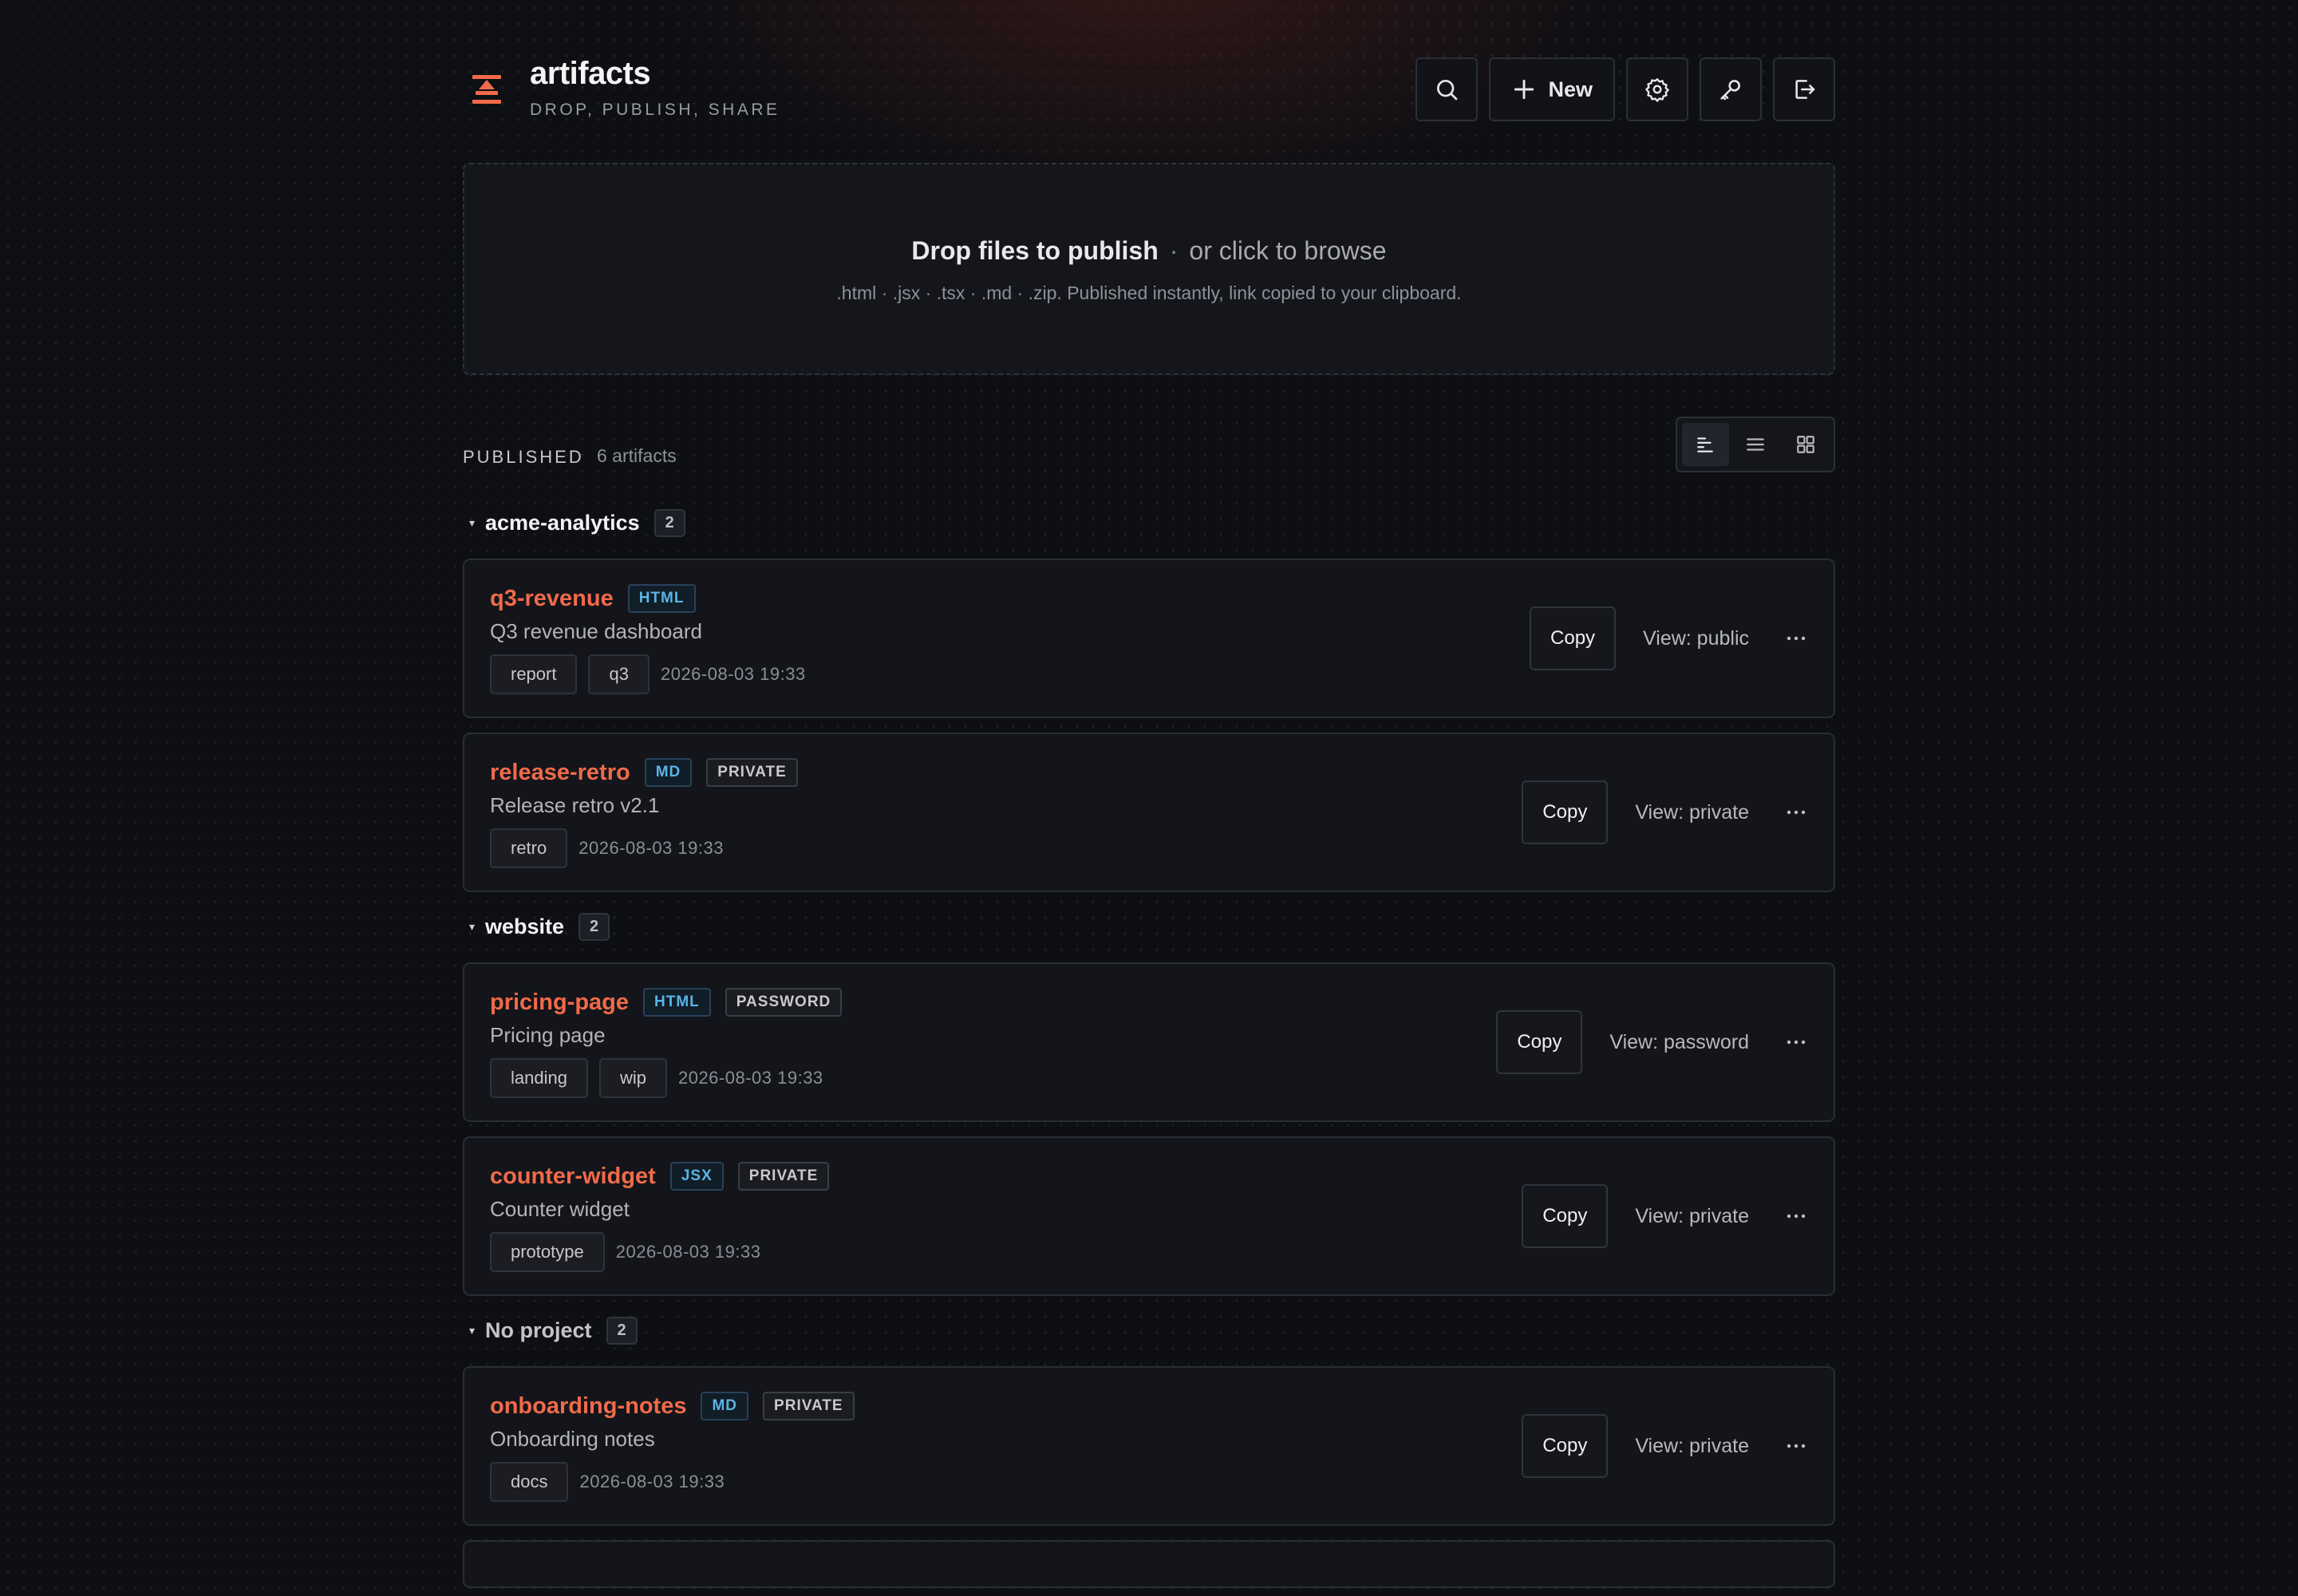 This screenshot has height=1596, width=2298. I want to click on view-visibility-button: View: public, so click(1696, 638).